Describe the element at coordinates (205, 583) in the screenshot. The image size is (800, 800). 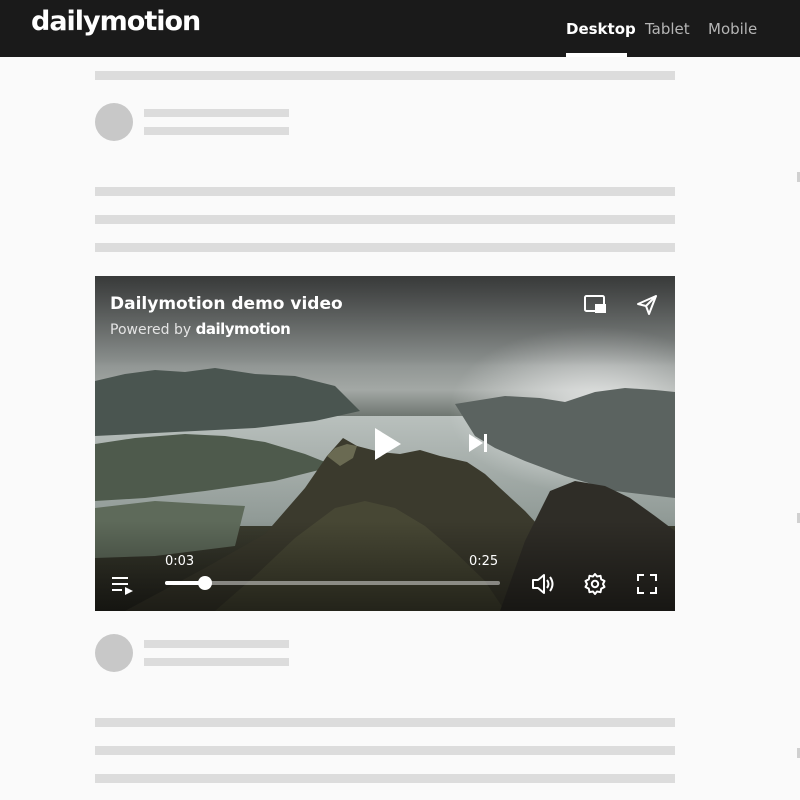
I see `progress-handle` at that location.